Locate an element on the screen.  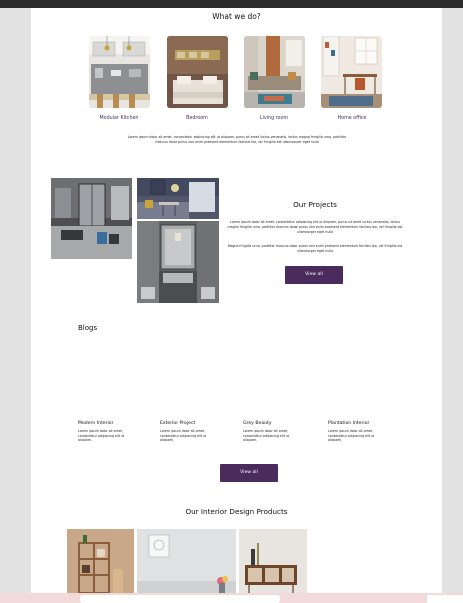
blogs-view-all-button: View all is located at coordinates (249, 473).